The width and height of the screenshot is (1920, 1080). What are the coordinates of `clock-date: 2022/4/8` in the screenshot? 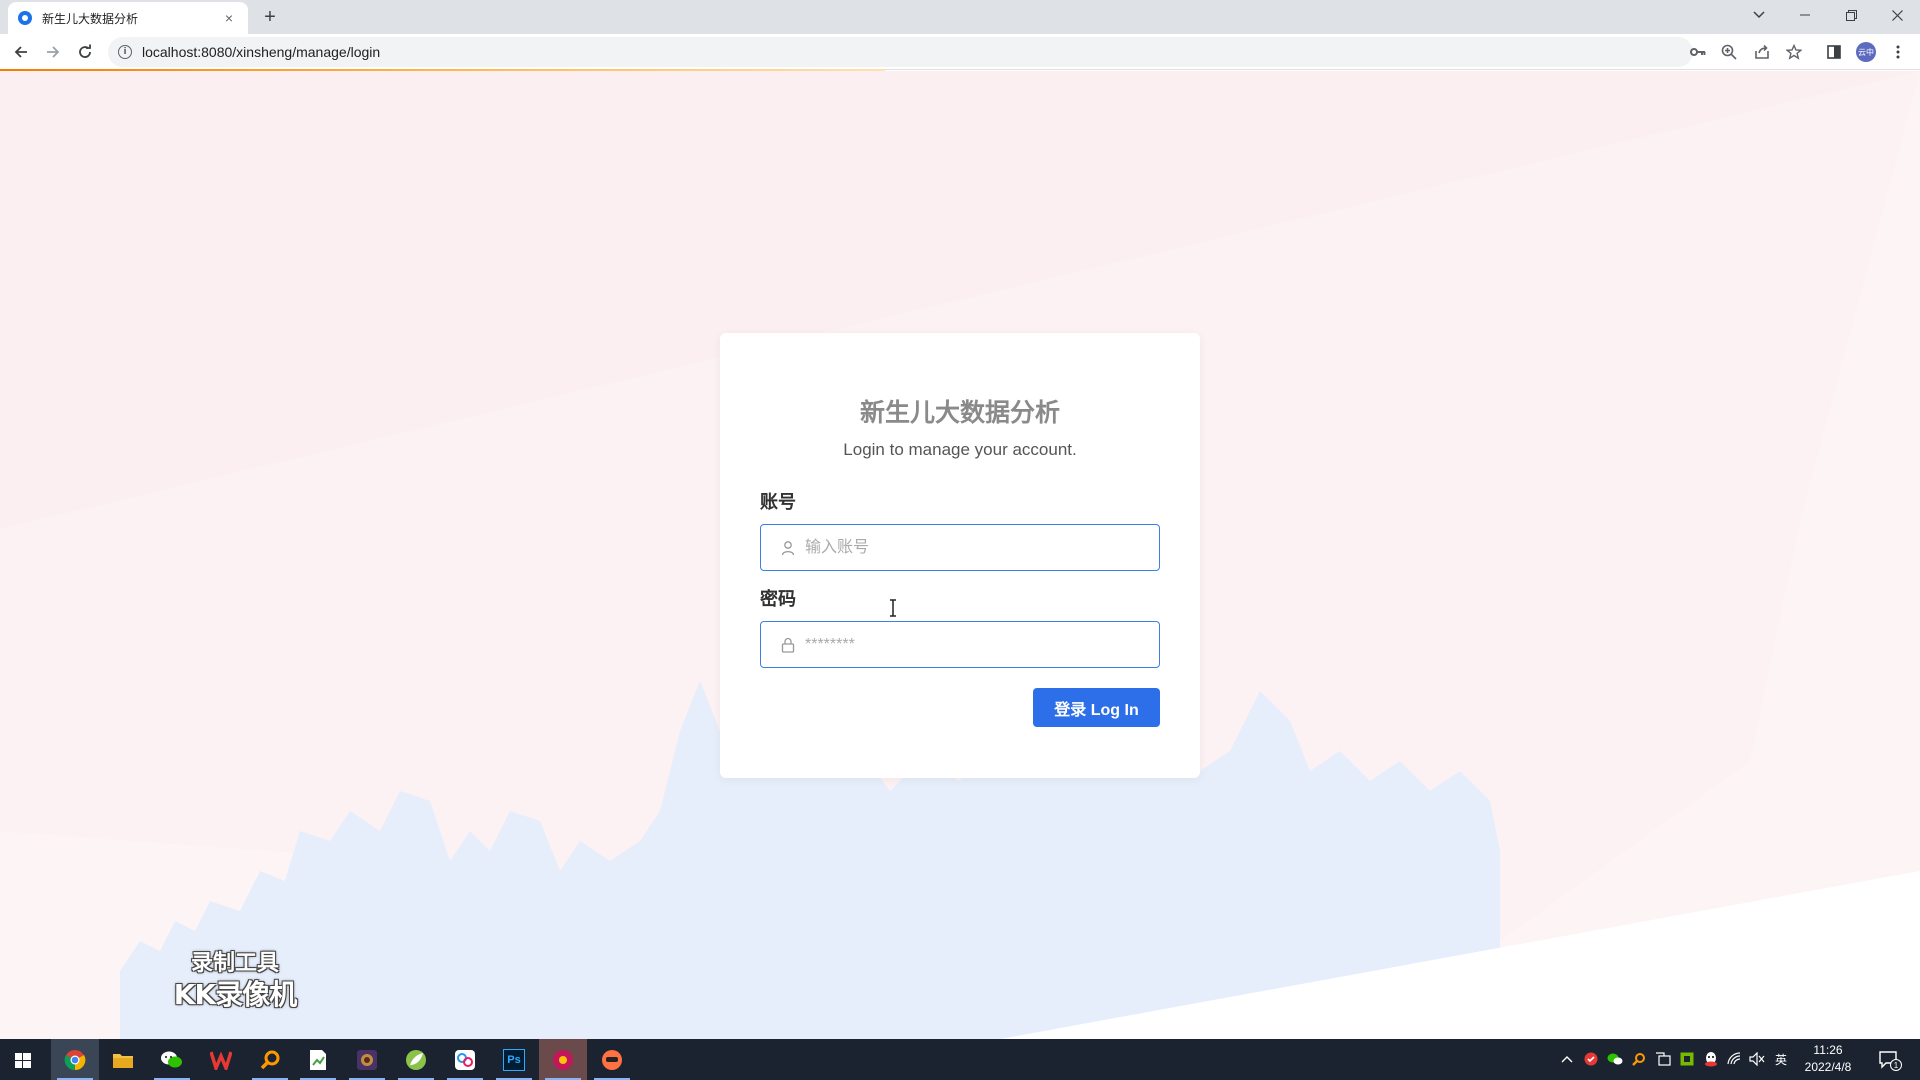 It's located at (1828, 1067).